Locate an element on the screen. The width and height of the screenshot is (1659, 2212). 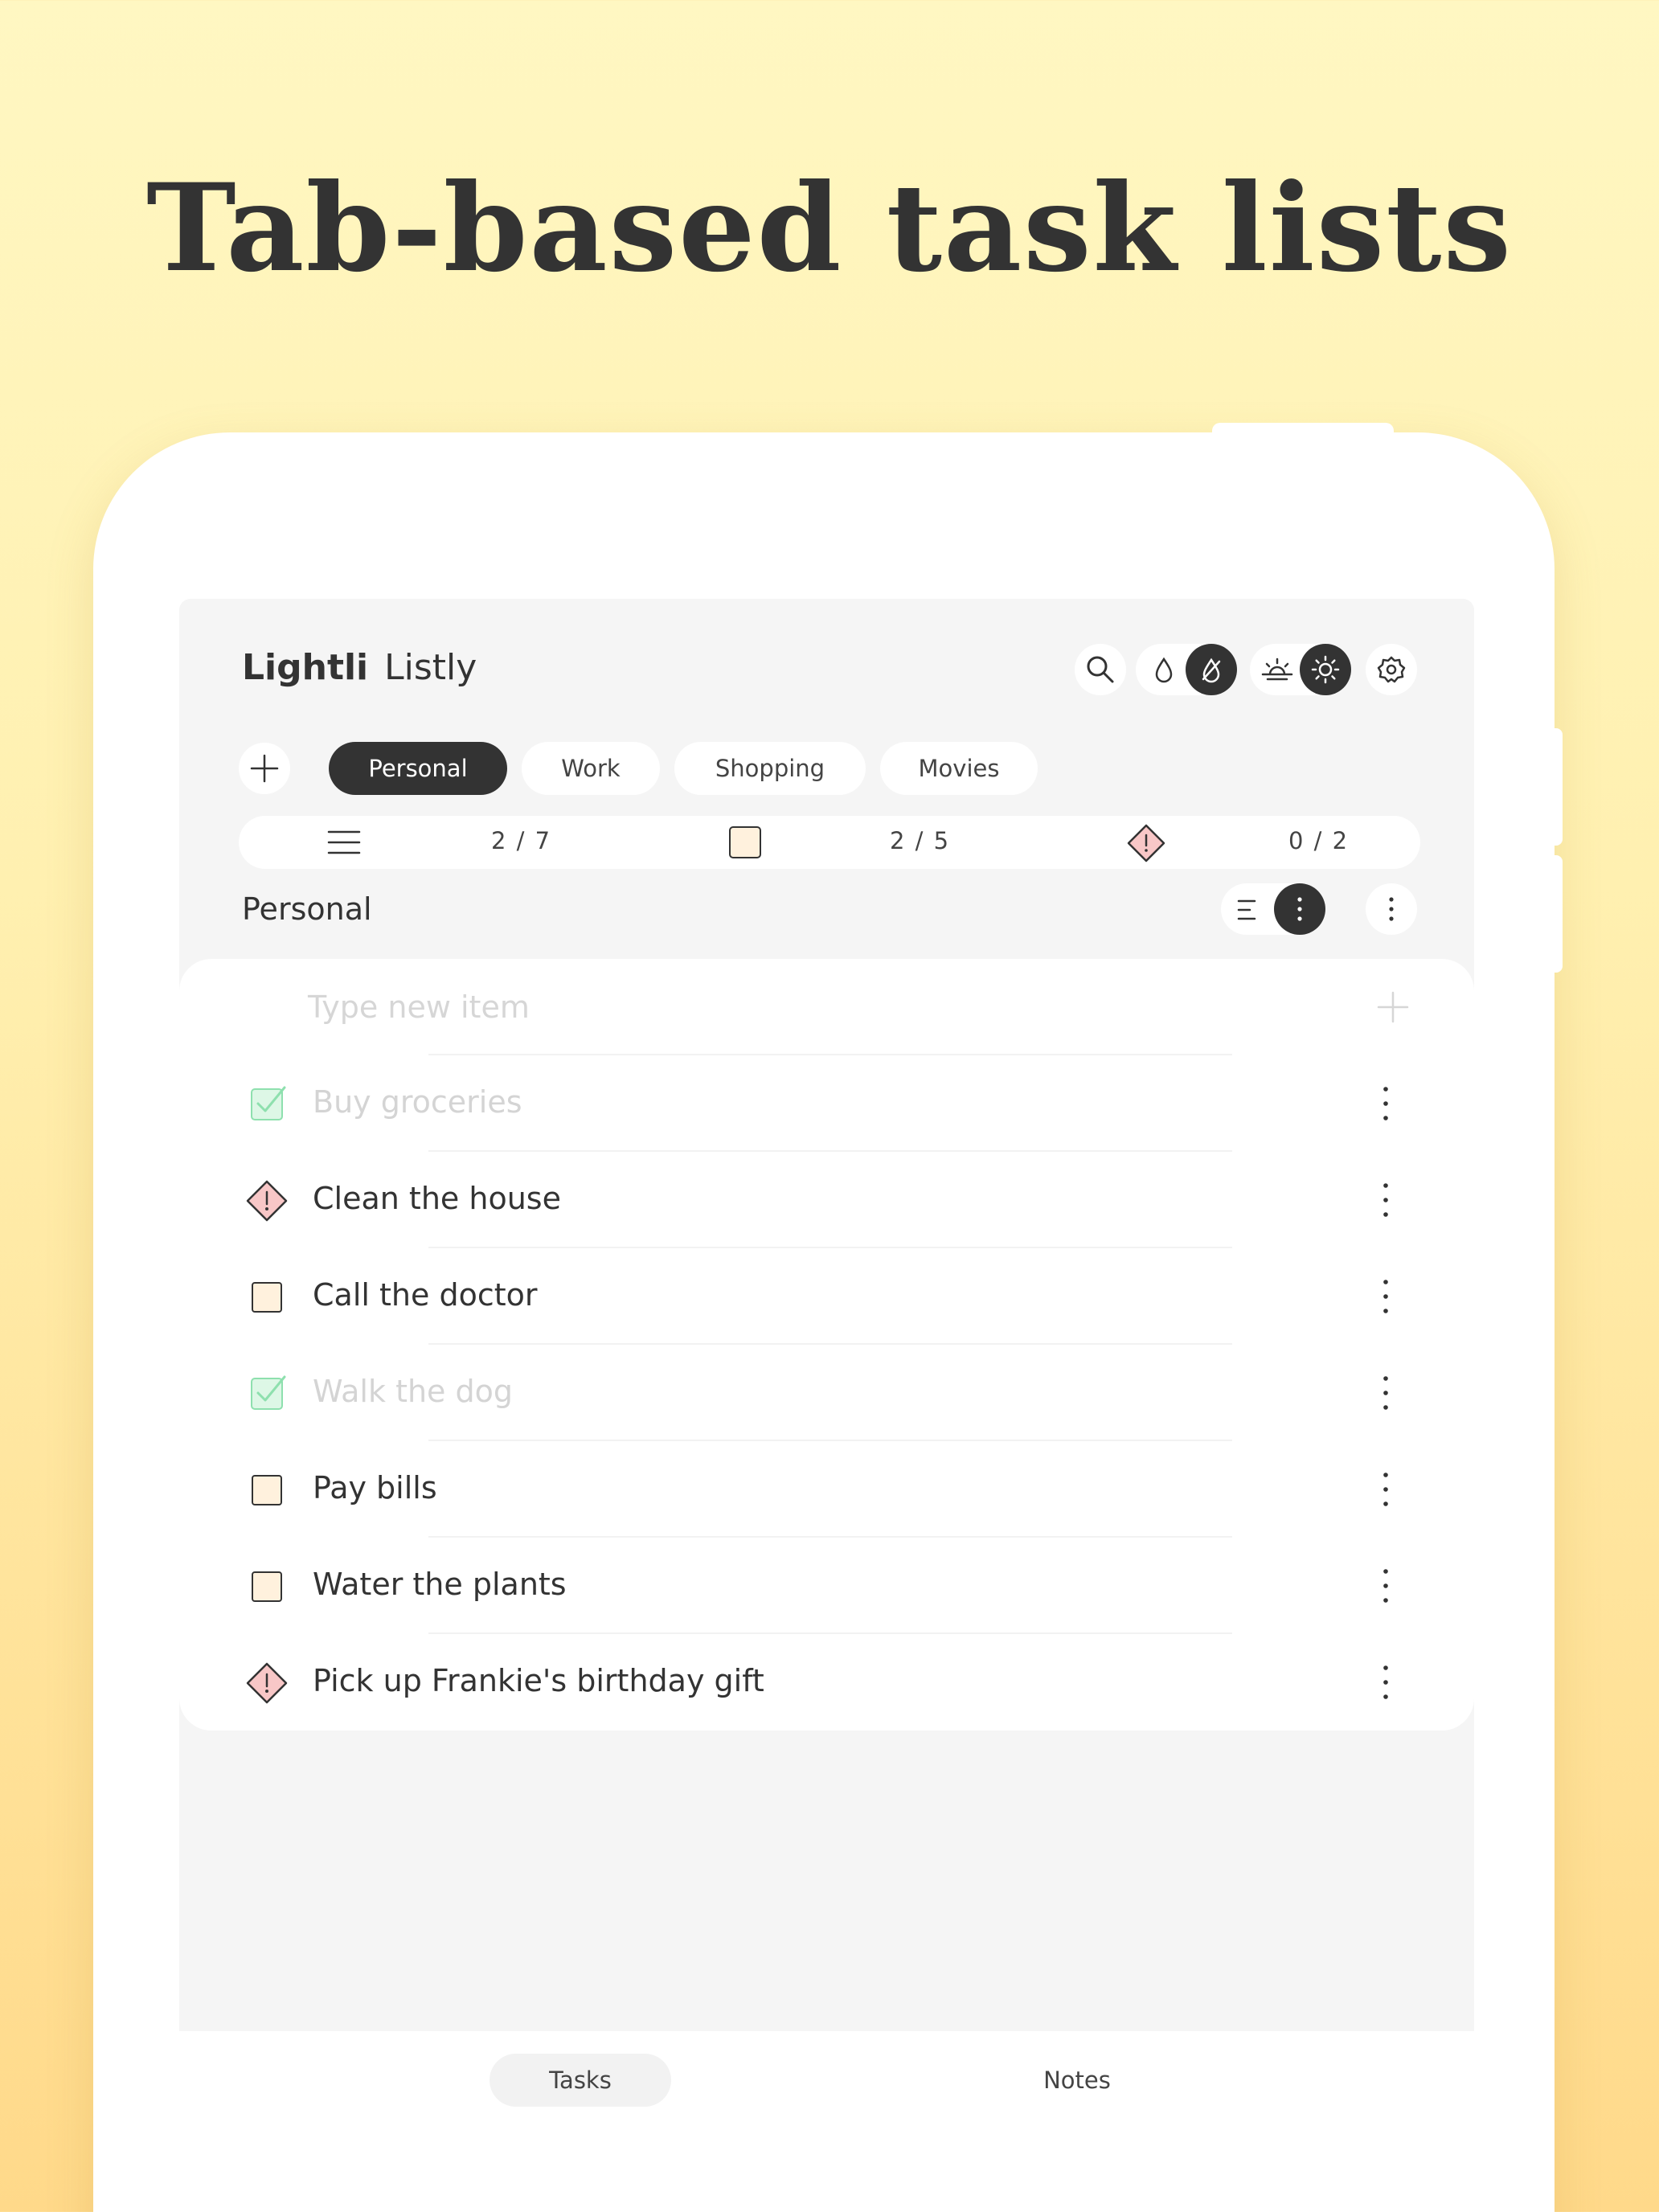
search-icon is located at coordinates (1100, 669).